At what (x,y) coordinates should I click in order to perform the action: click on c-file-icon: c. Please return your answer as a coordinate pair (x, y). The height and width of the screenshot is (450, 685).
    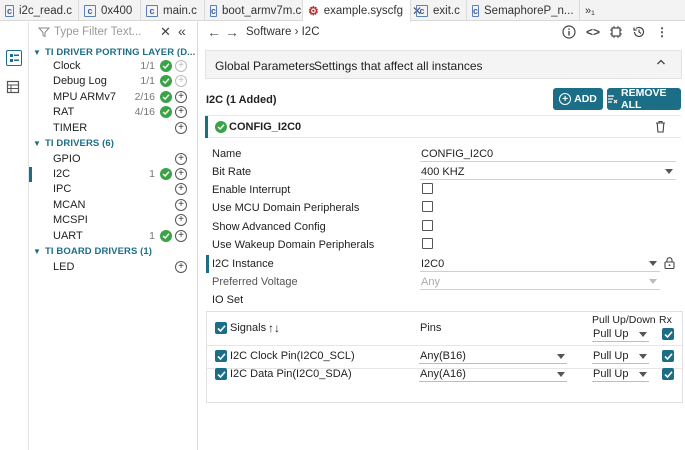
    Looking at the image, I should click on (214, 10).